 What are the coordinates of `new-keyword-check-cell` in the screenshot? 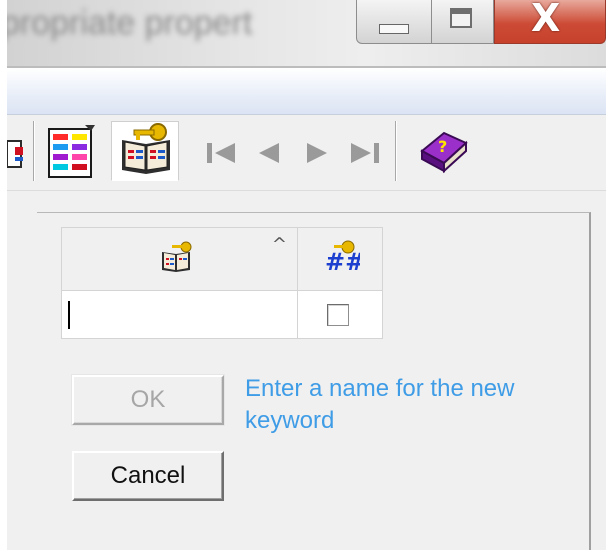 It's located at (340, 315).